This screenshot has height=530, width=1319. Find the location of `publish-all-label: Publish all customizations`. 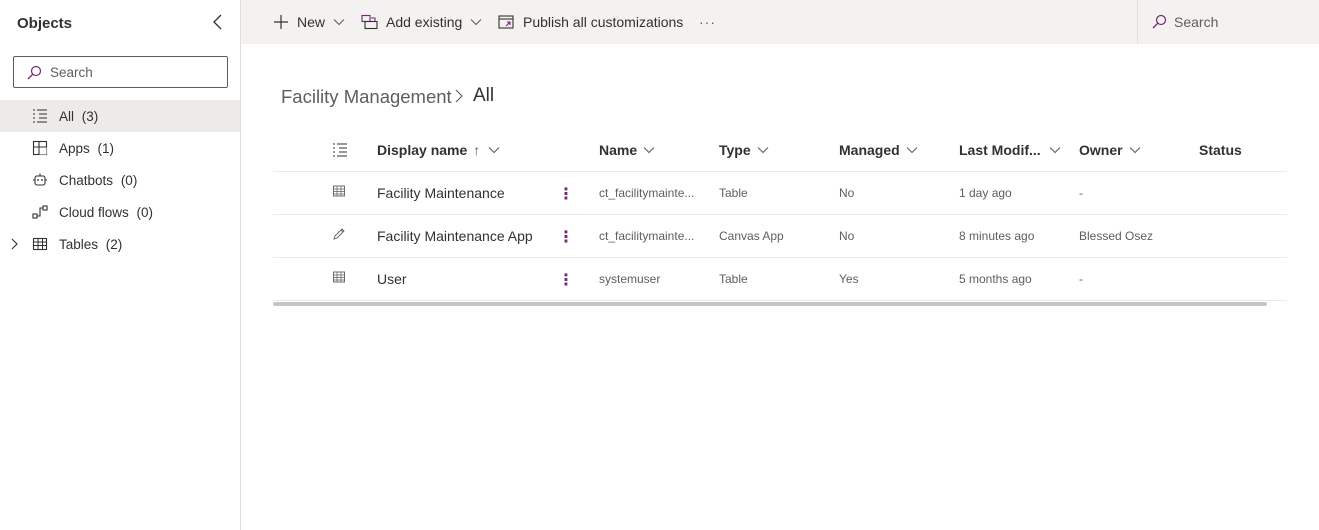

publish-all-label: Publish all customizations is located at coordinates (603, 22).